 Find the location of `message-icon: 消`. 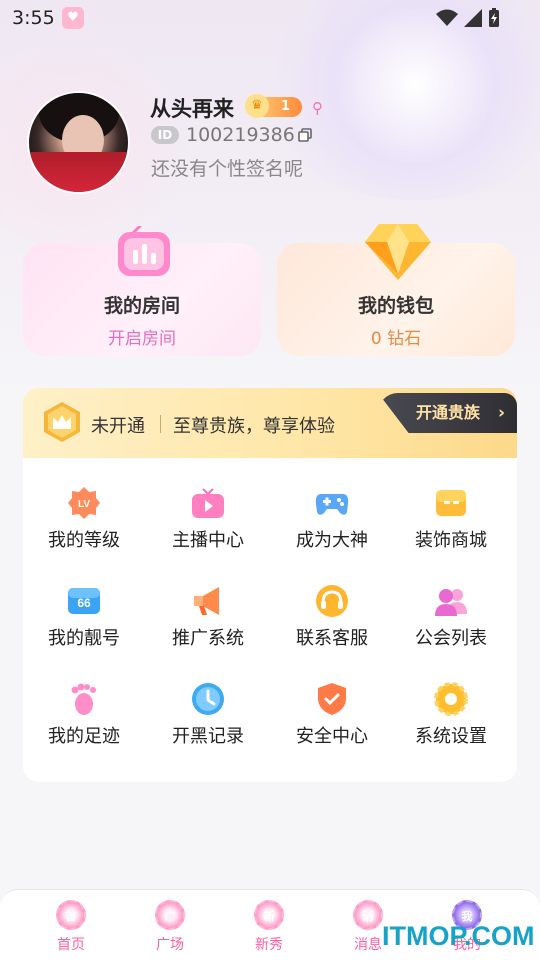

message-icon: 消 is located at coordinates (368, 915).